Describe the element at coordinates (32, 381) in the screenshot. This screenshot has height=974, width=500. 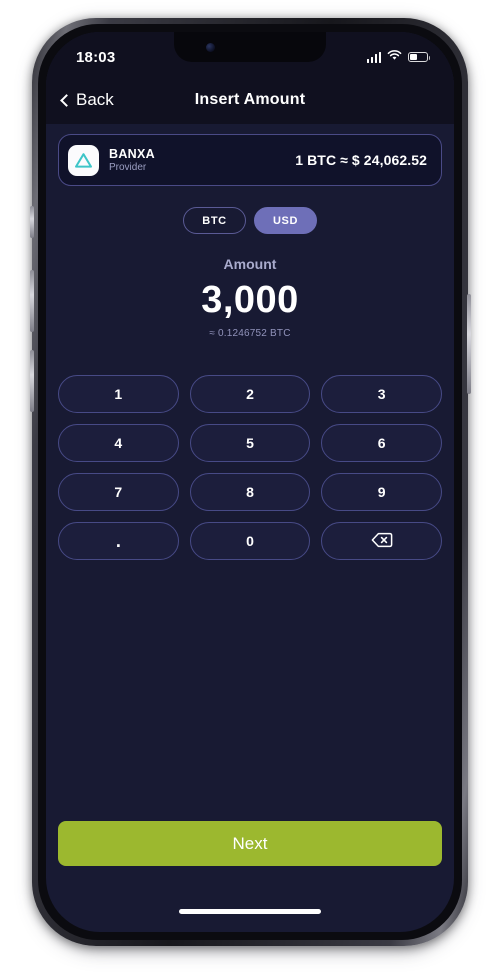
I see `volume-down-button` at that location.